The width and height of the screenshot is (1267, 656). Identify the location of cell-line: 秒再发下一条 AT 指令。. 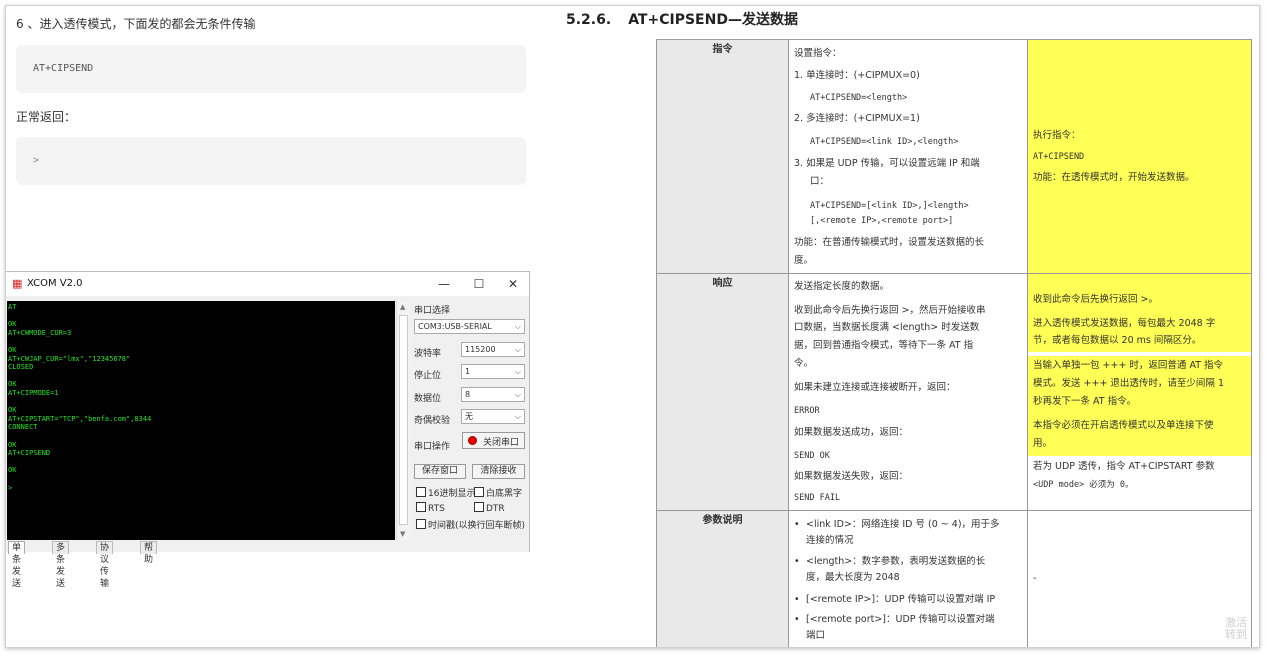
(1085, 401).